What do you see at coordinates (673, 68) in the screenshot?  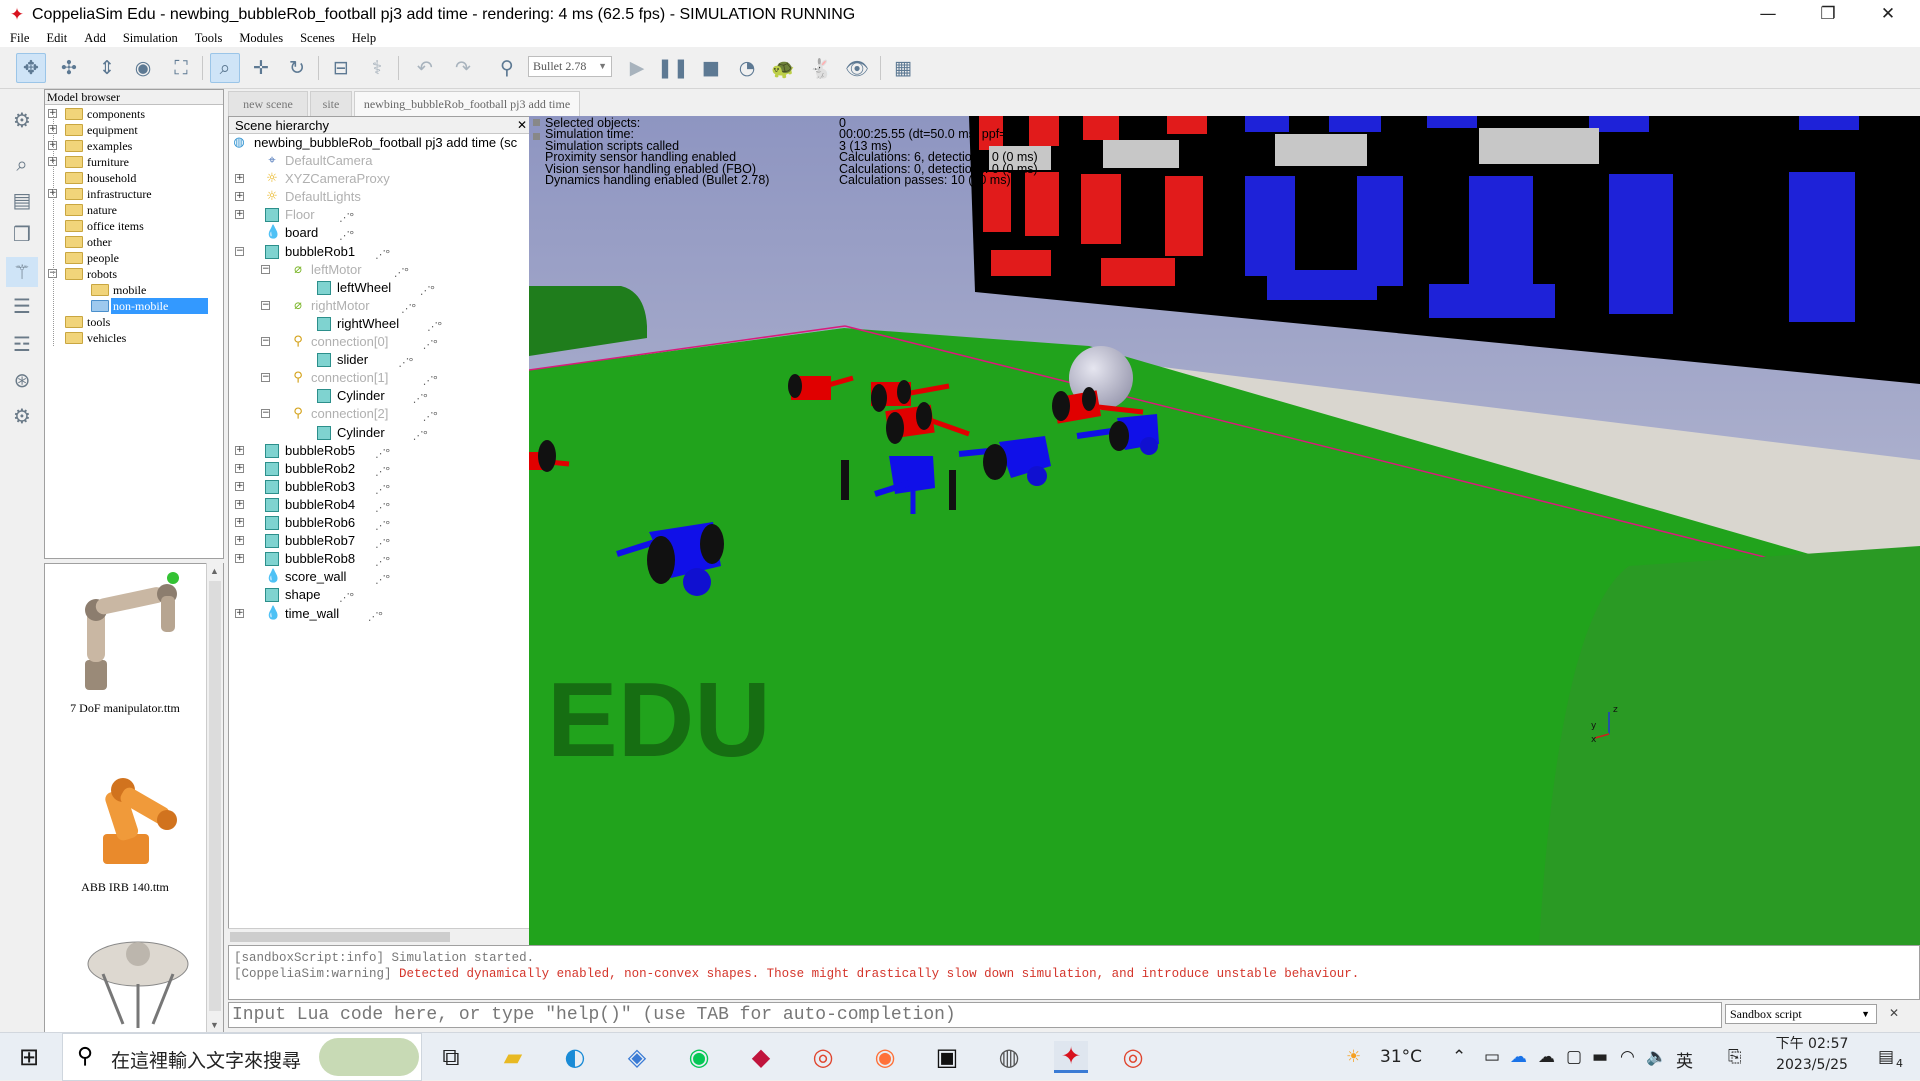 I see `pause-simulation-icon: ❚❚` at bounding box center [673, 68].